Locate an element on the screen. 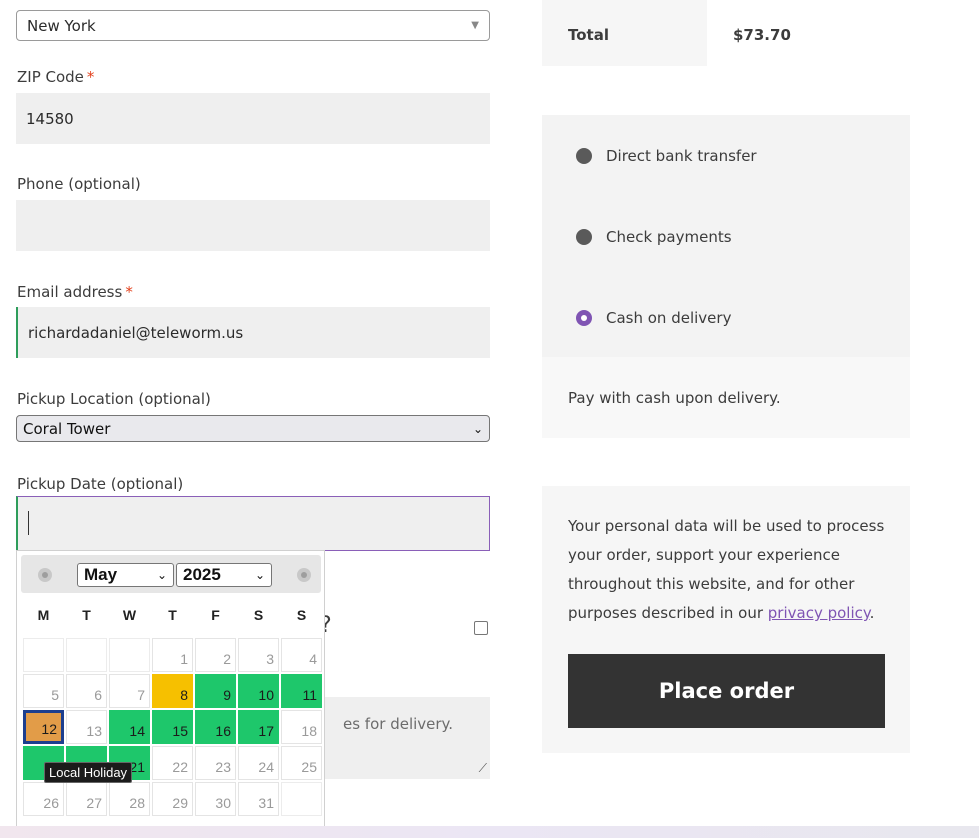 This screenshot has width=979, height=838. payment-option-label: Check payments is located at coordinates (669, 237).